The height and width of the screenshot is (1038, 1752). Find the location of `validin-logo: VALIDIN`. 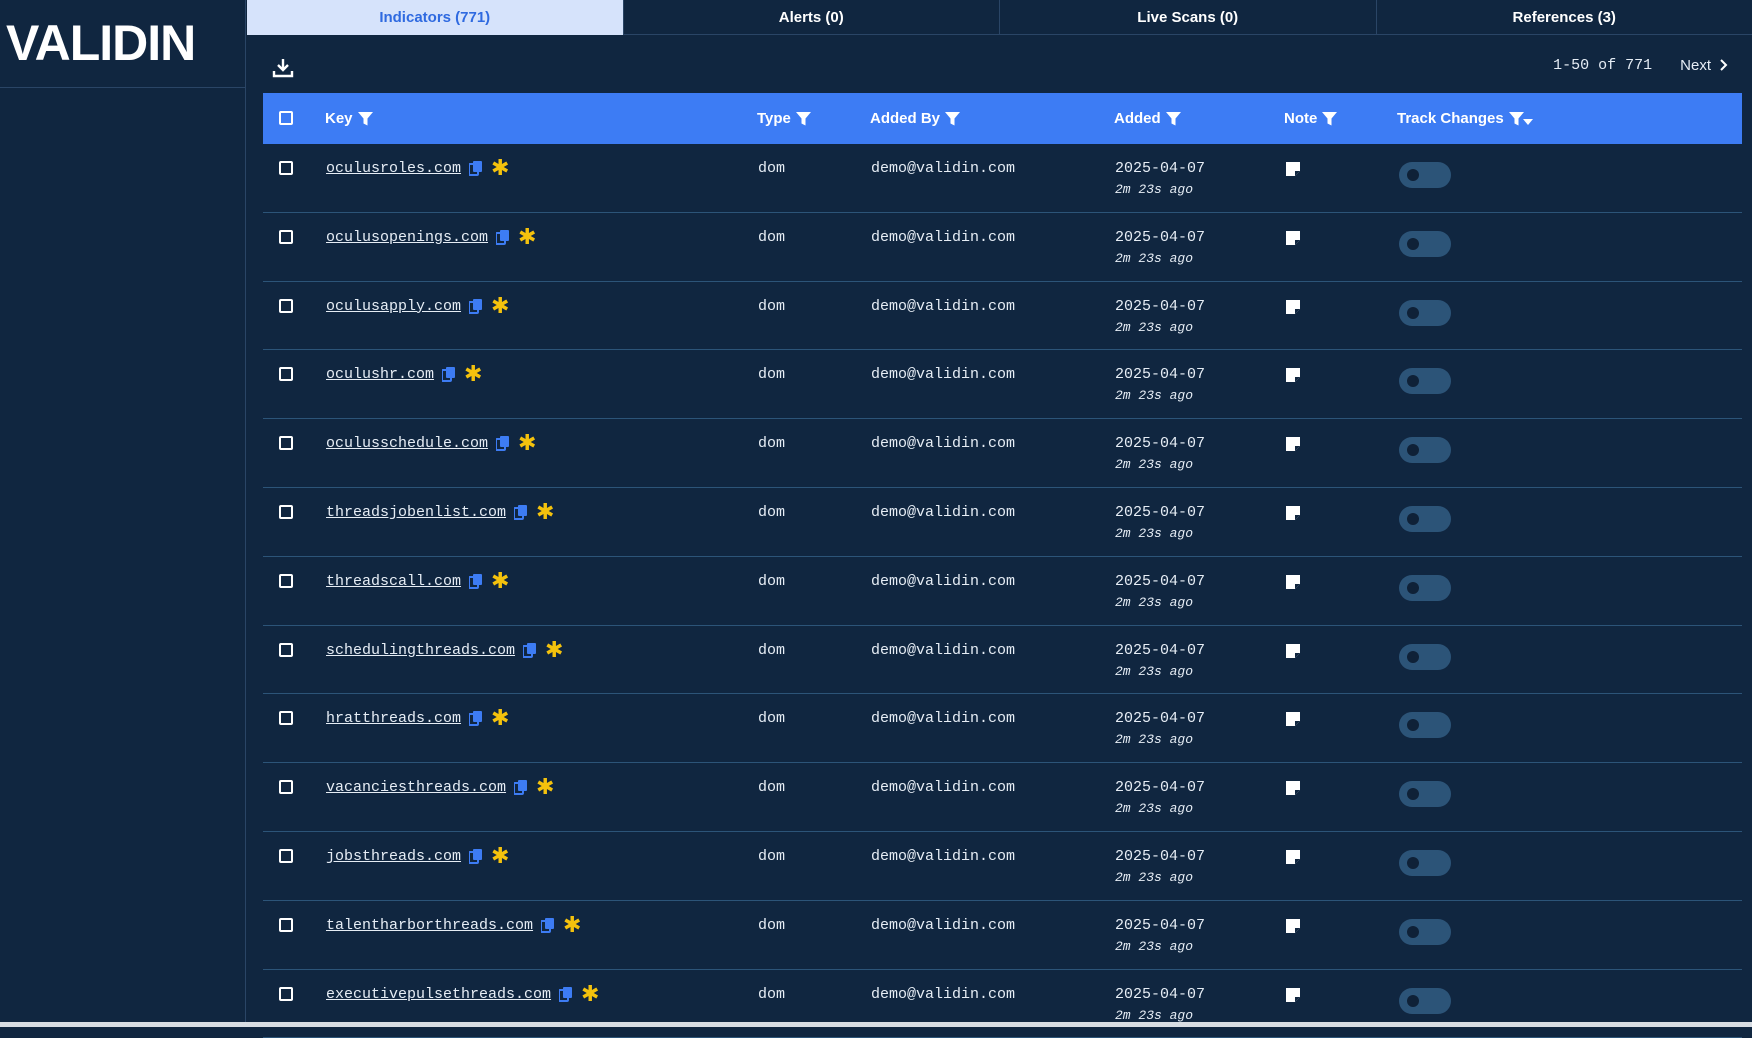

validin-logo: VALIDIN is located at coordinates (100, 43).